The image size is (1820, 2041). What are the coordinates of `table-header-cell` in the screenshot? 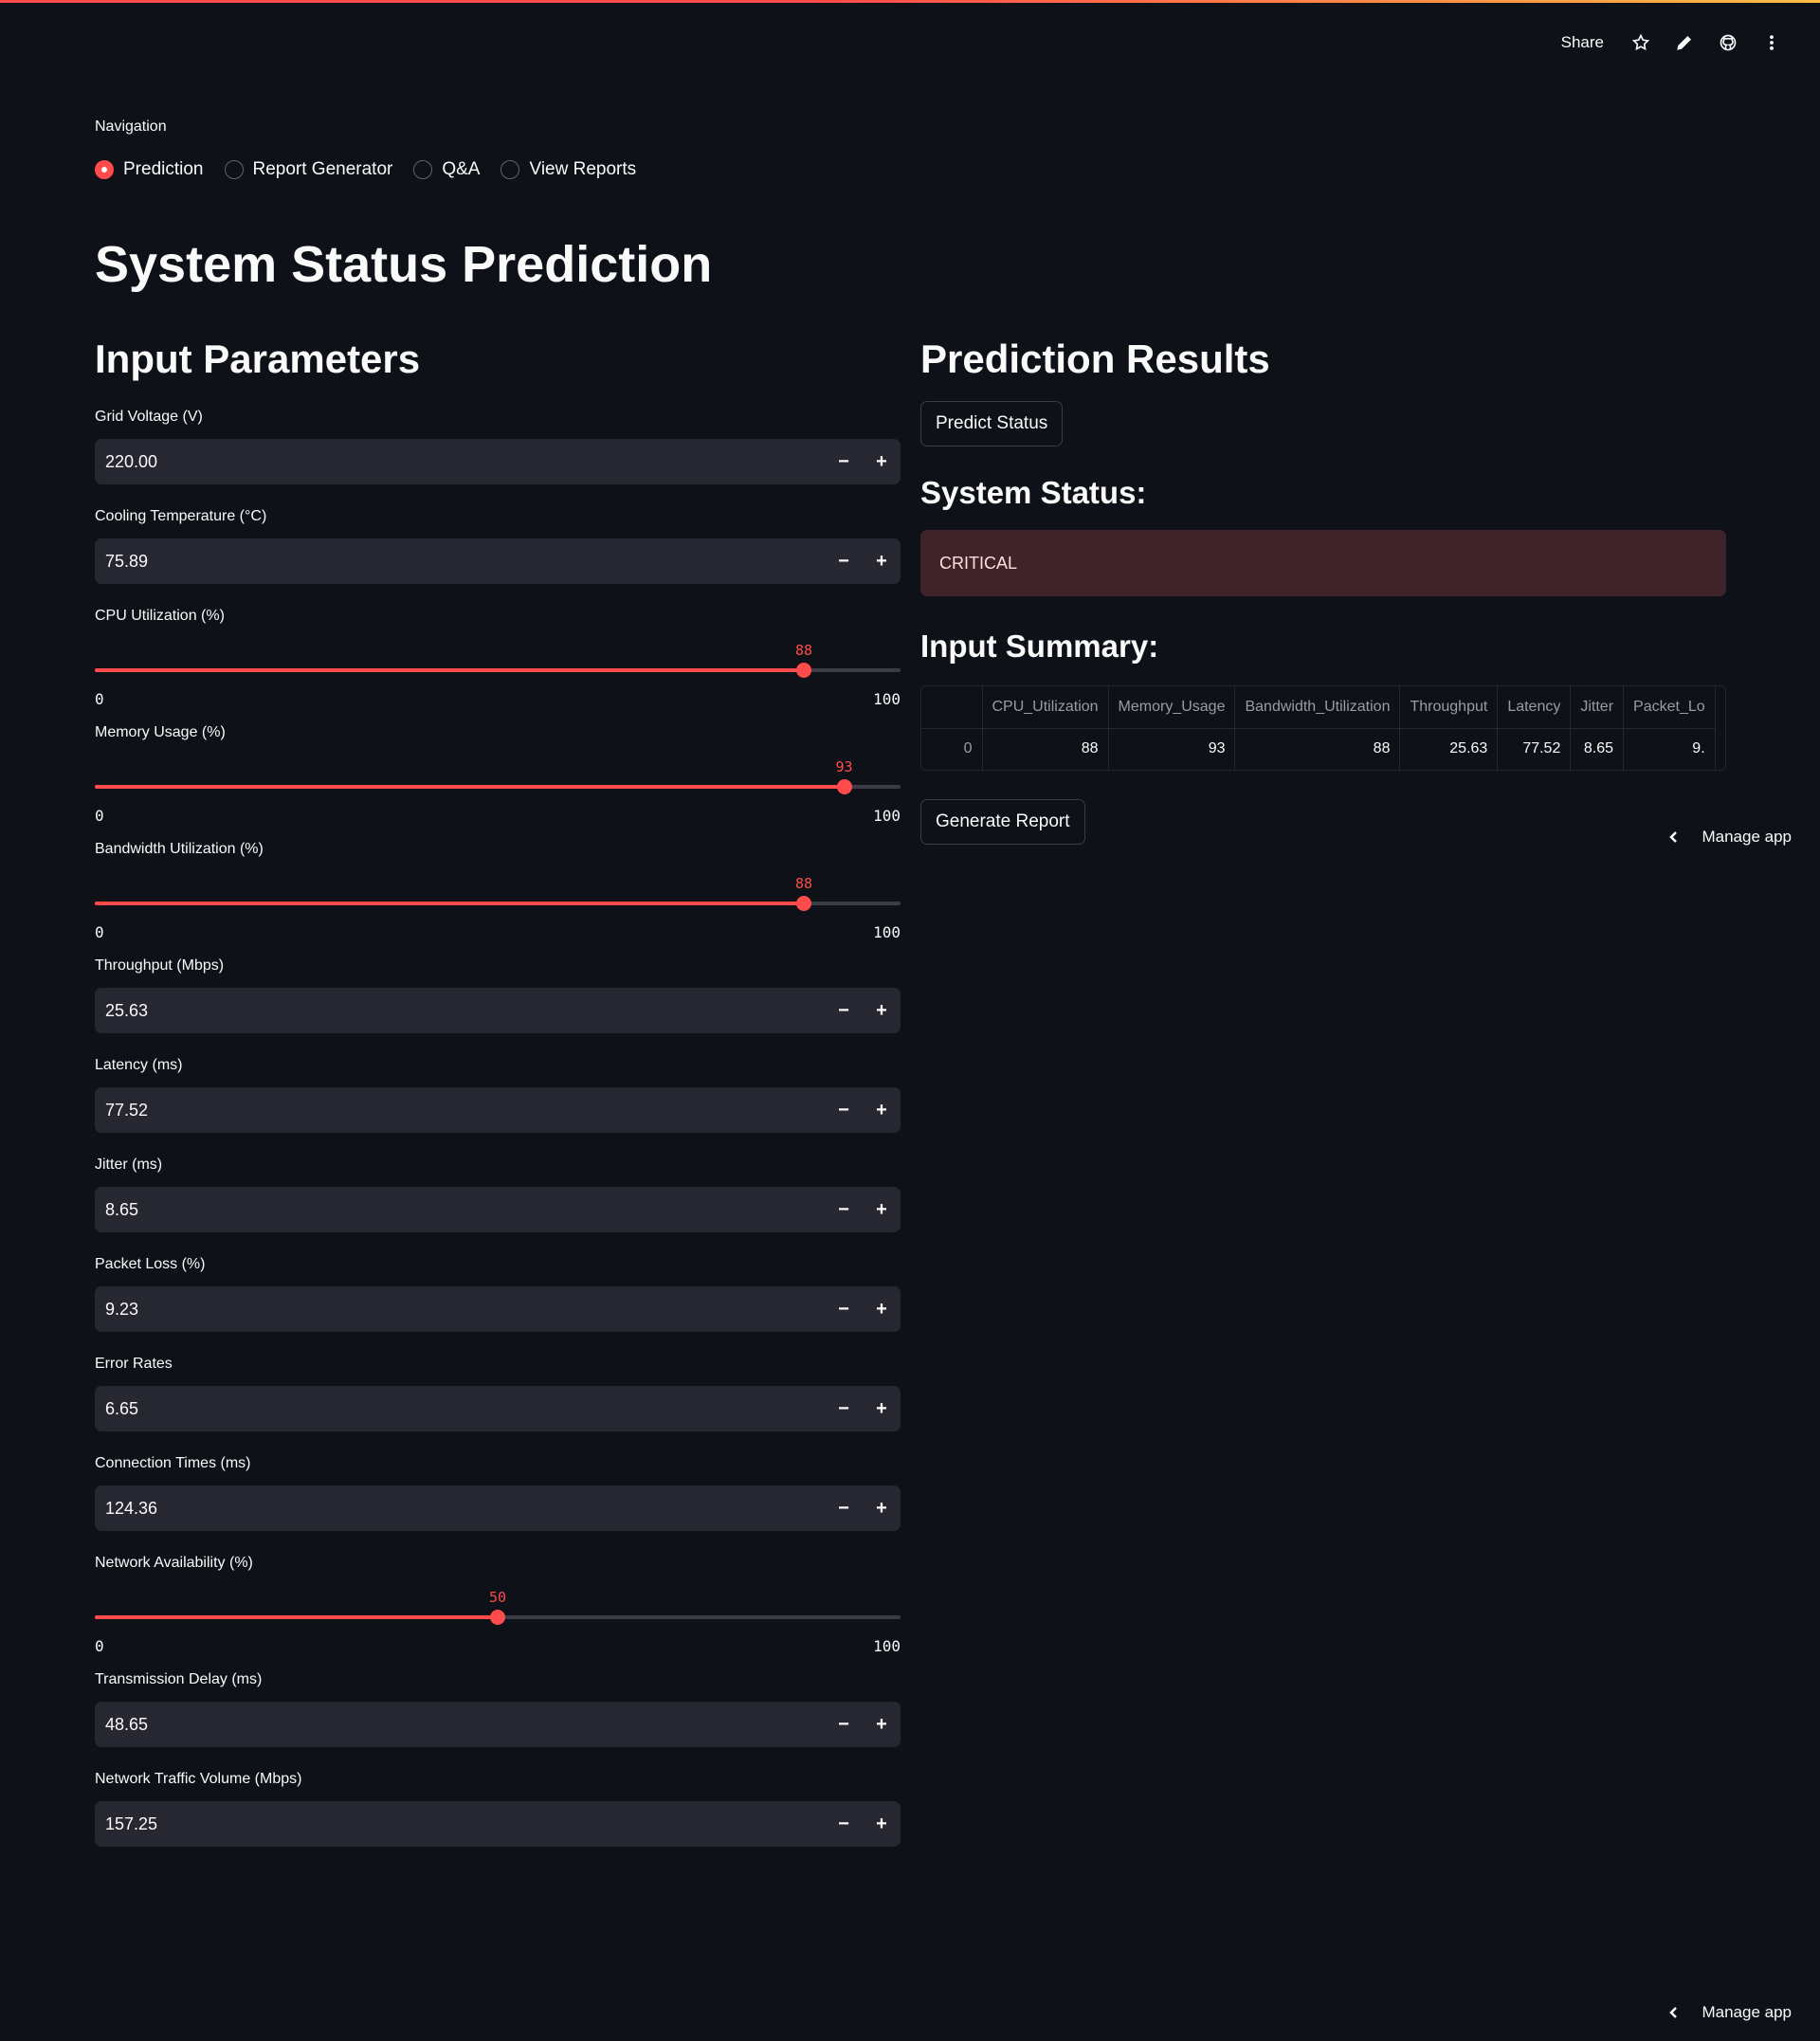 It's located at (952, 707).